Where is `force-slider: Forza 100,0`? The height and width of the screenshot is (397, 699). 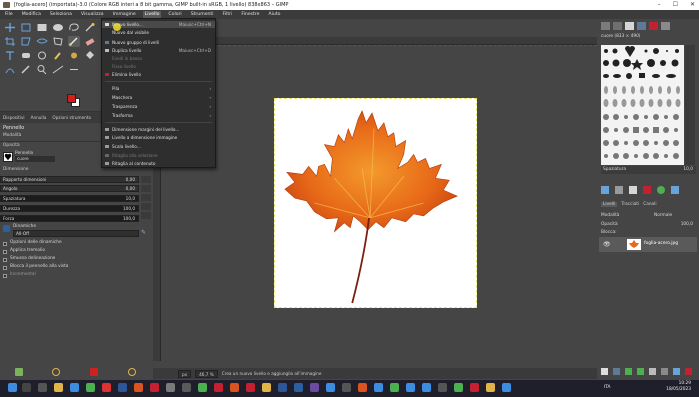 force-slider: Forza 100,0 is located at coordinates (69, 218).